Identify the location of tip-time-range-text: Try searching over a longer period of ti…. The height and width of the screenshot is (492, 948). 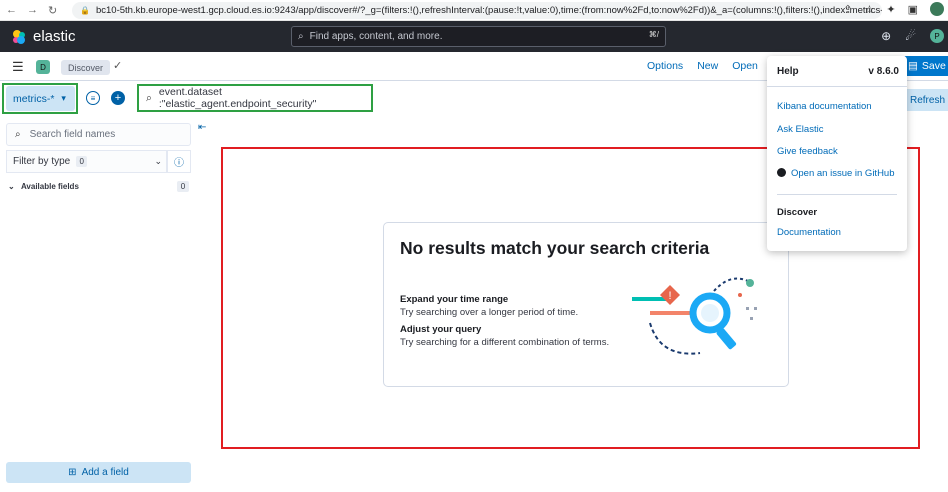
(489, 312).